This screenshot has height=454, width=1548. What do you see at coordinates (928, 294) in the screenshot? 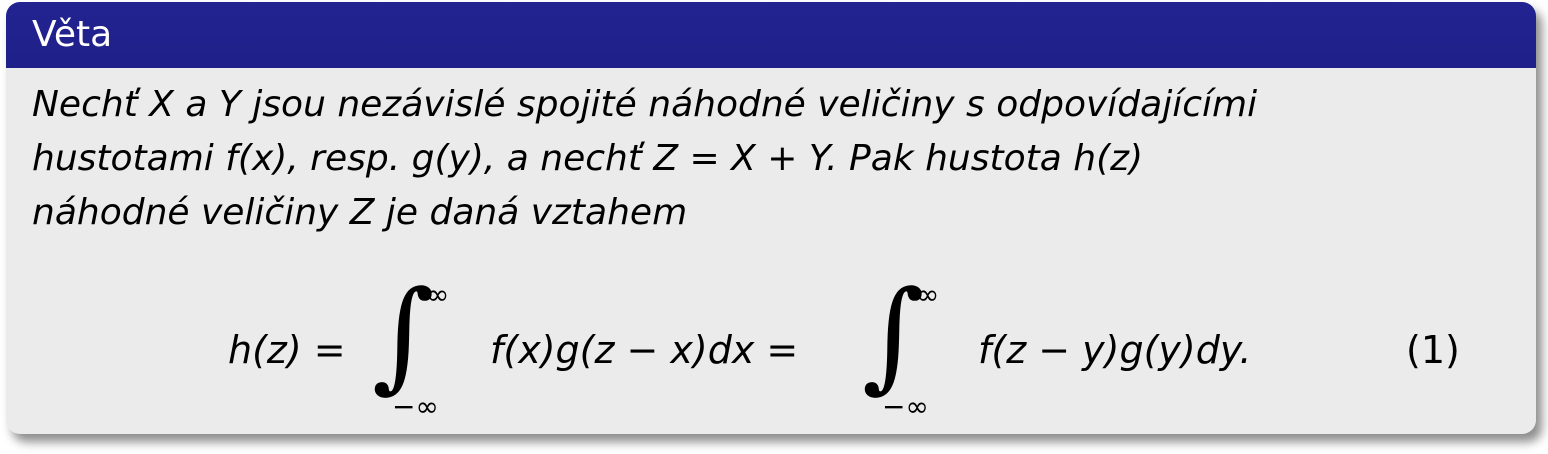
I see `integral-2-upper-limit: ∞` at bounding box center [928, 294].